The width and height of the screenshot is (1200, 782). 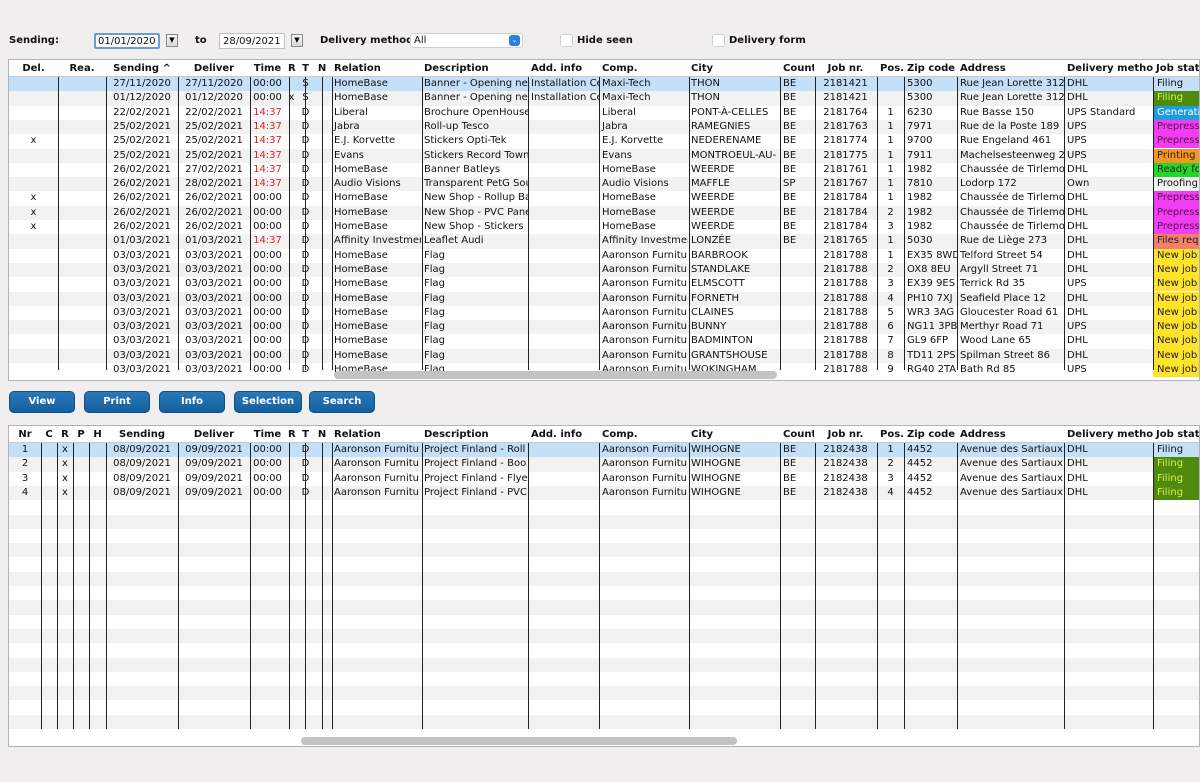 I want to click on column-header-zip: Zip code, so click(x=930, y=68).